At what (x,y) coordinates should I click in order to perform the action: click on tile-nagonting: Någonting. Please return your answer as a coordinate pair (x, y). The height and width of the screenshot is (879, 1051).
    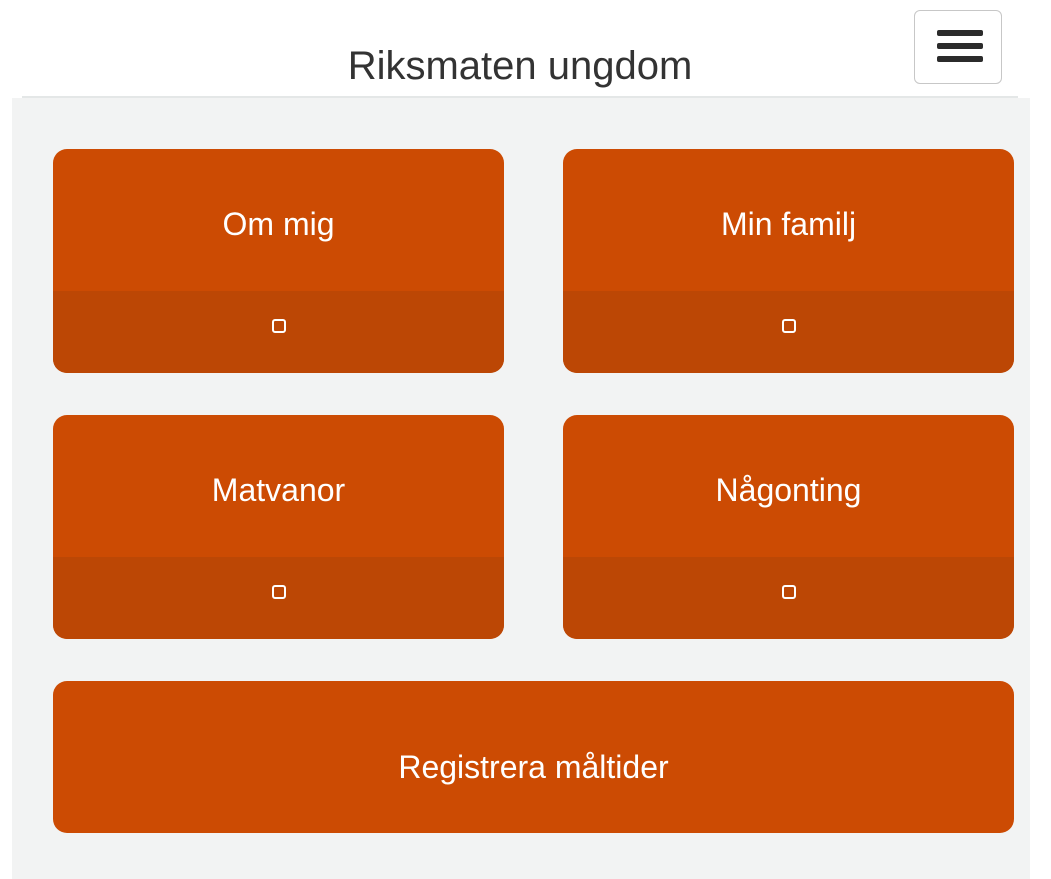
    Looking at the image, I should click on (788, 527).